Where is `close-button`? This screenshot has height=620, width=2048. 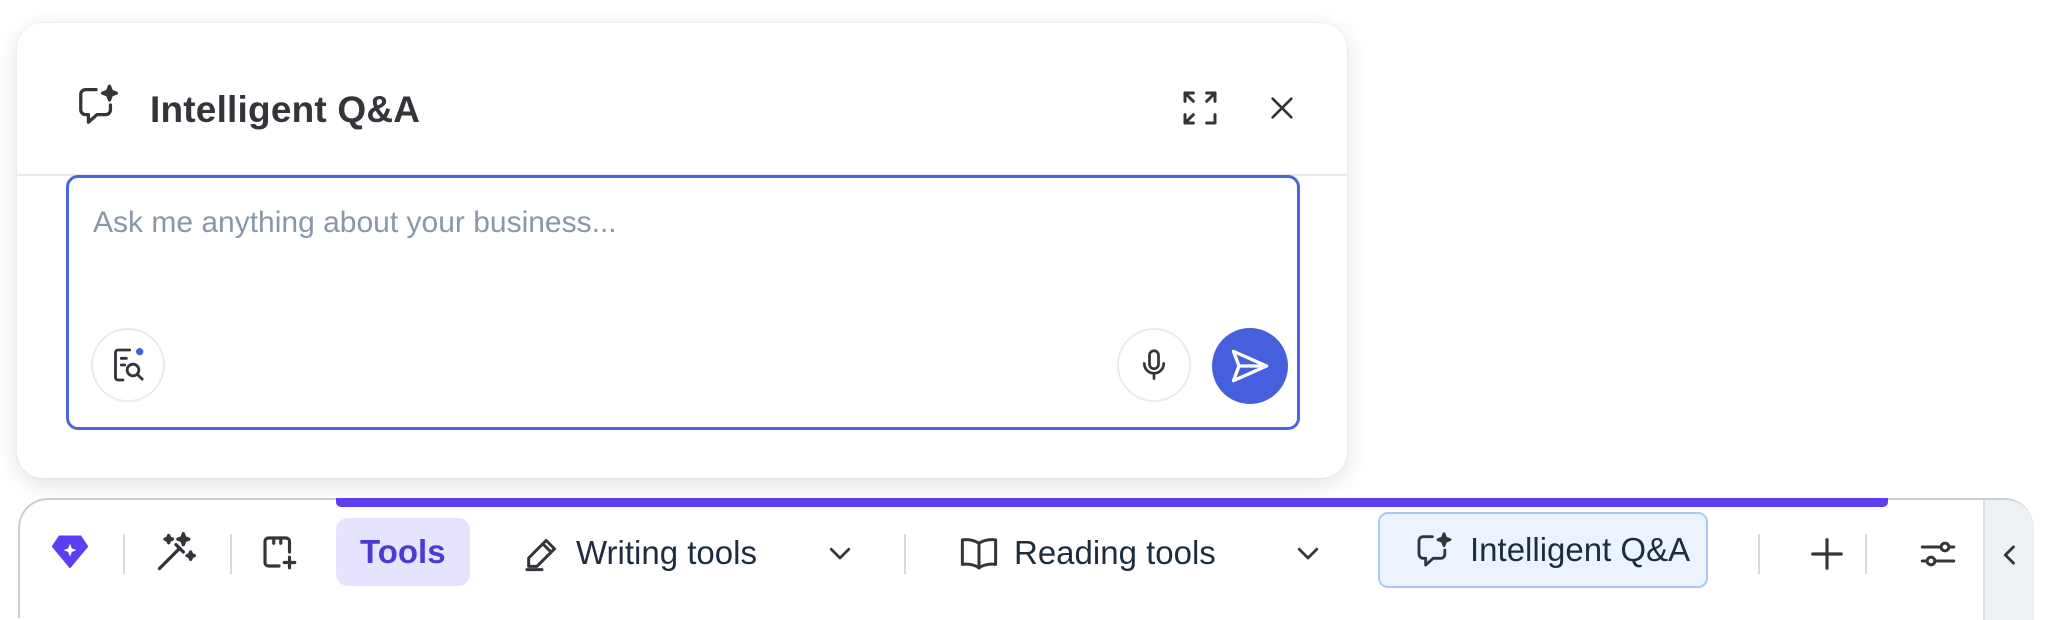 close-button is located at coordinates (1282, 108).